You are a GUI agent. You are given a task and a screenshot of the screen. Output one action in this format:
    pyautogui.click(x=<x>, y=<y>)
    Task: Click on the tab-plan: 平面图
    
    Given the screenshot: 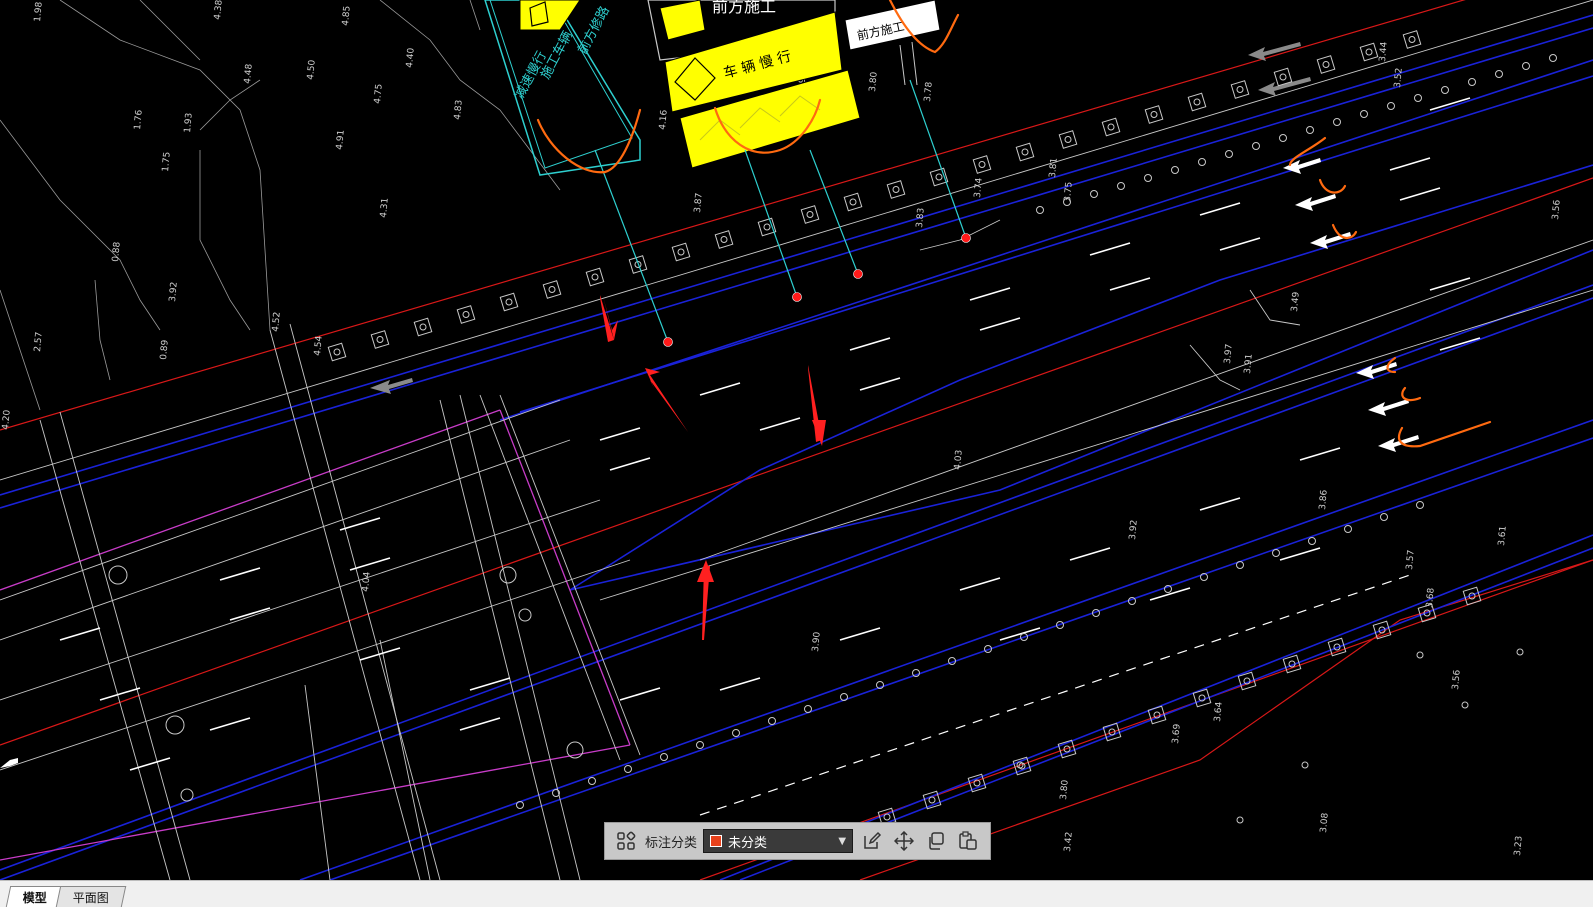 What is the action you would take?
    pyautogui.click(x=91, y=896)
    